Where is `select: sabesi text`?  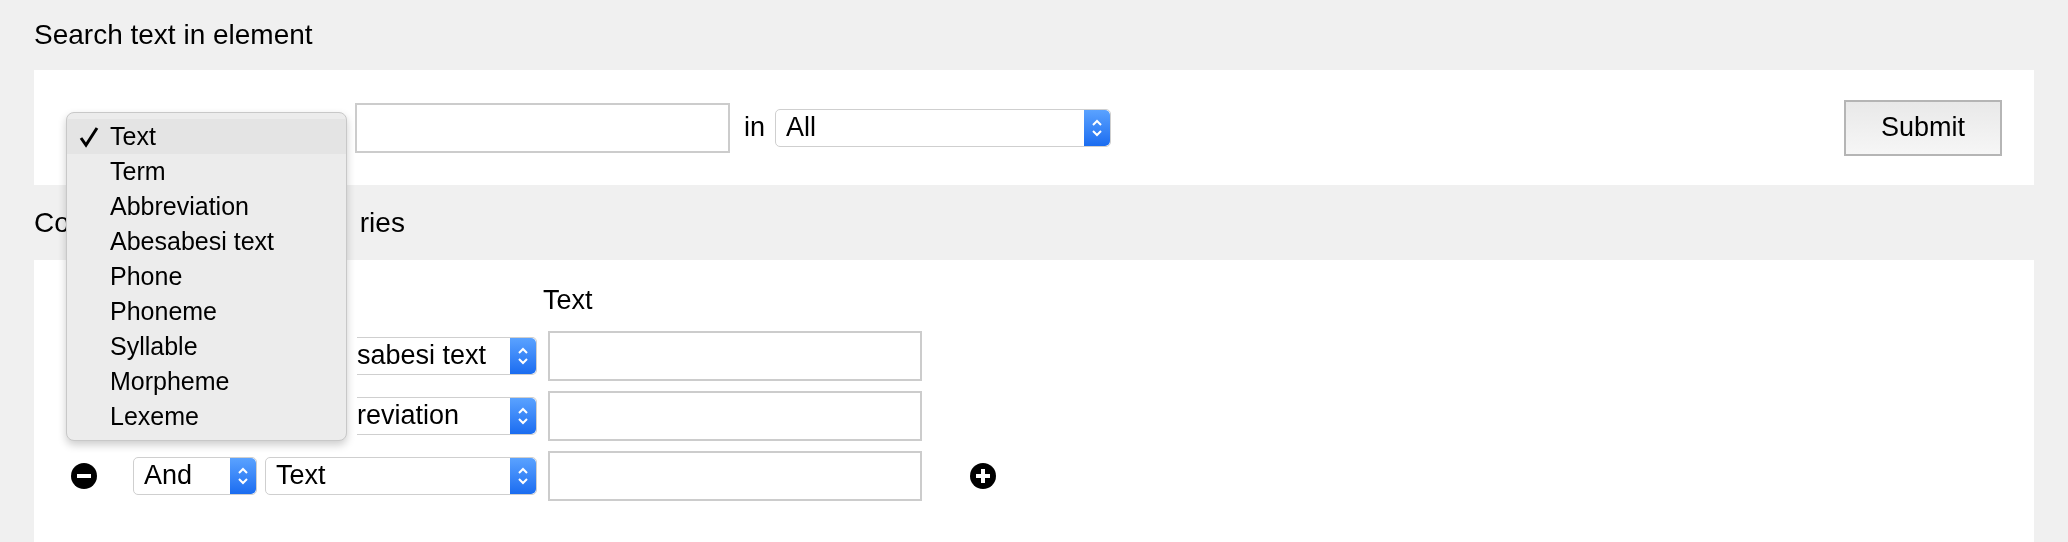 select: sabesi text is located at coordinates (447, 355).